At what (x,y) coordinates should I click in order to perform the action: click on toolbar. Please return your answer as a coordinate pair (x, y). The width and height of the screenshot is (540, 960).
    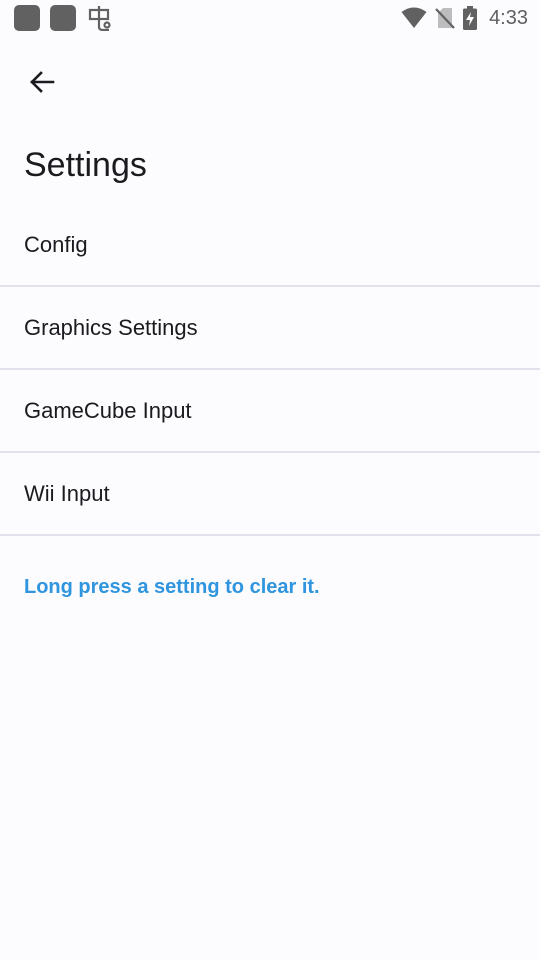
    Looking at the image, I should click on (270, 84).